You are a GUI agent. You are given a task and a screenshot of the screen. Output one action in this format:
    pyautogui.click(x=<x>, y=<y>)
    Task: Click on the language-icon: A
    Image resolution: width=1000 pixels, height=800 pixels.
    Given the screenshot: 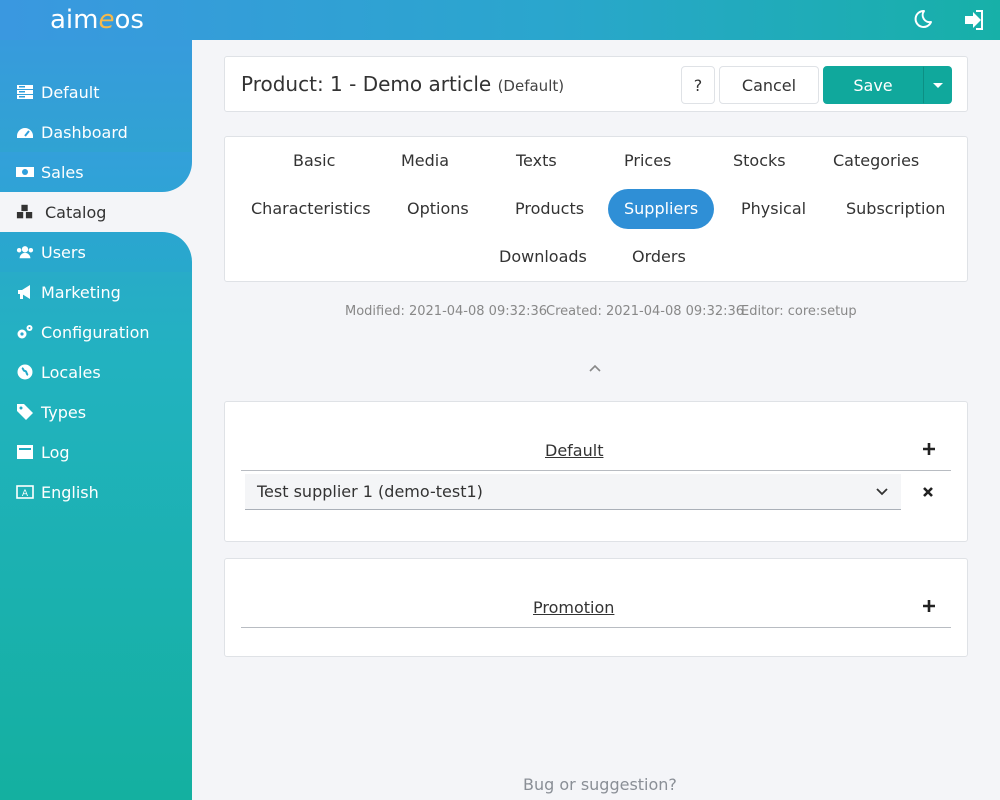 What is the action you would take?
    pyautogui.click(x=25, y=492)
    